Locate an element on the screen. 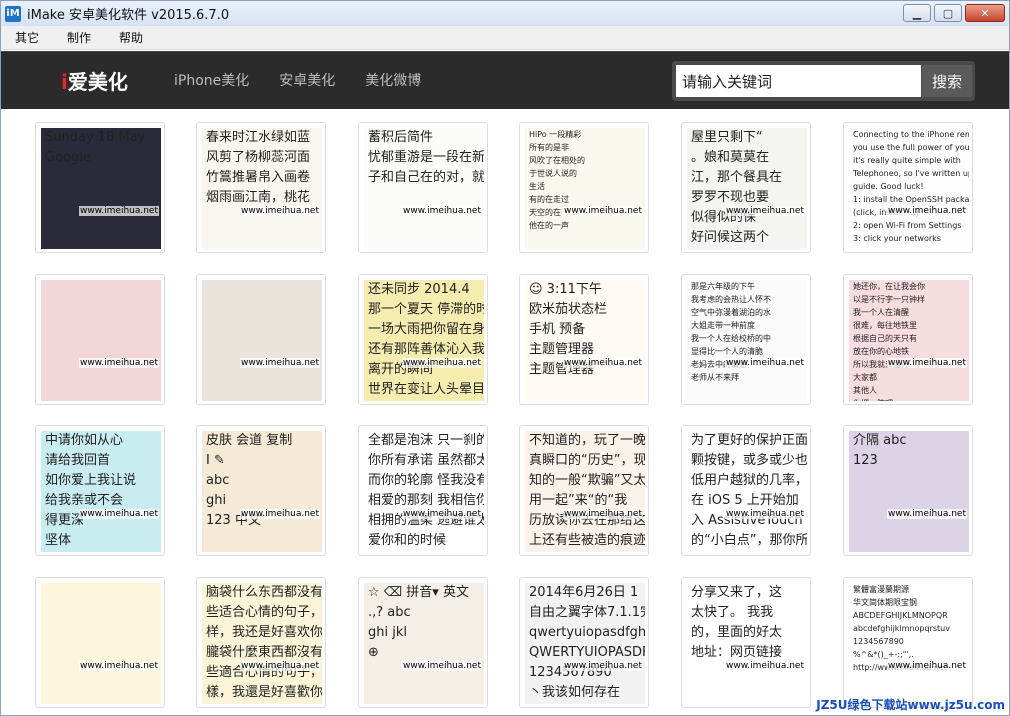  tile-text-line: abcdefghijklmnopqrstuv is located at coordinates (901, 628).